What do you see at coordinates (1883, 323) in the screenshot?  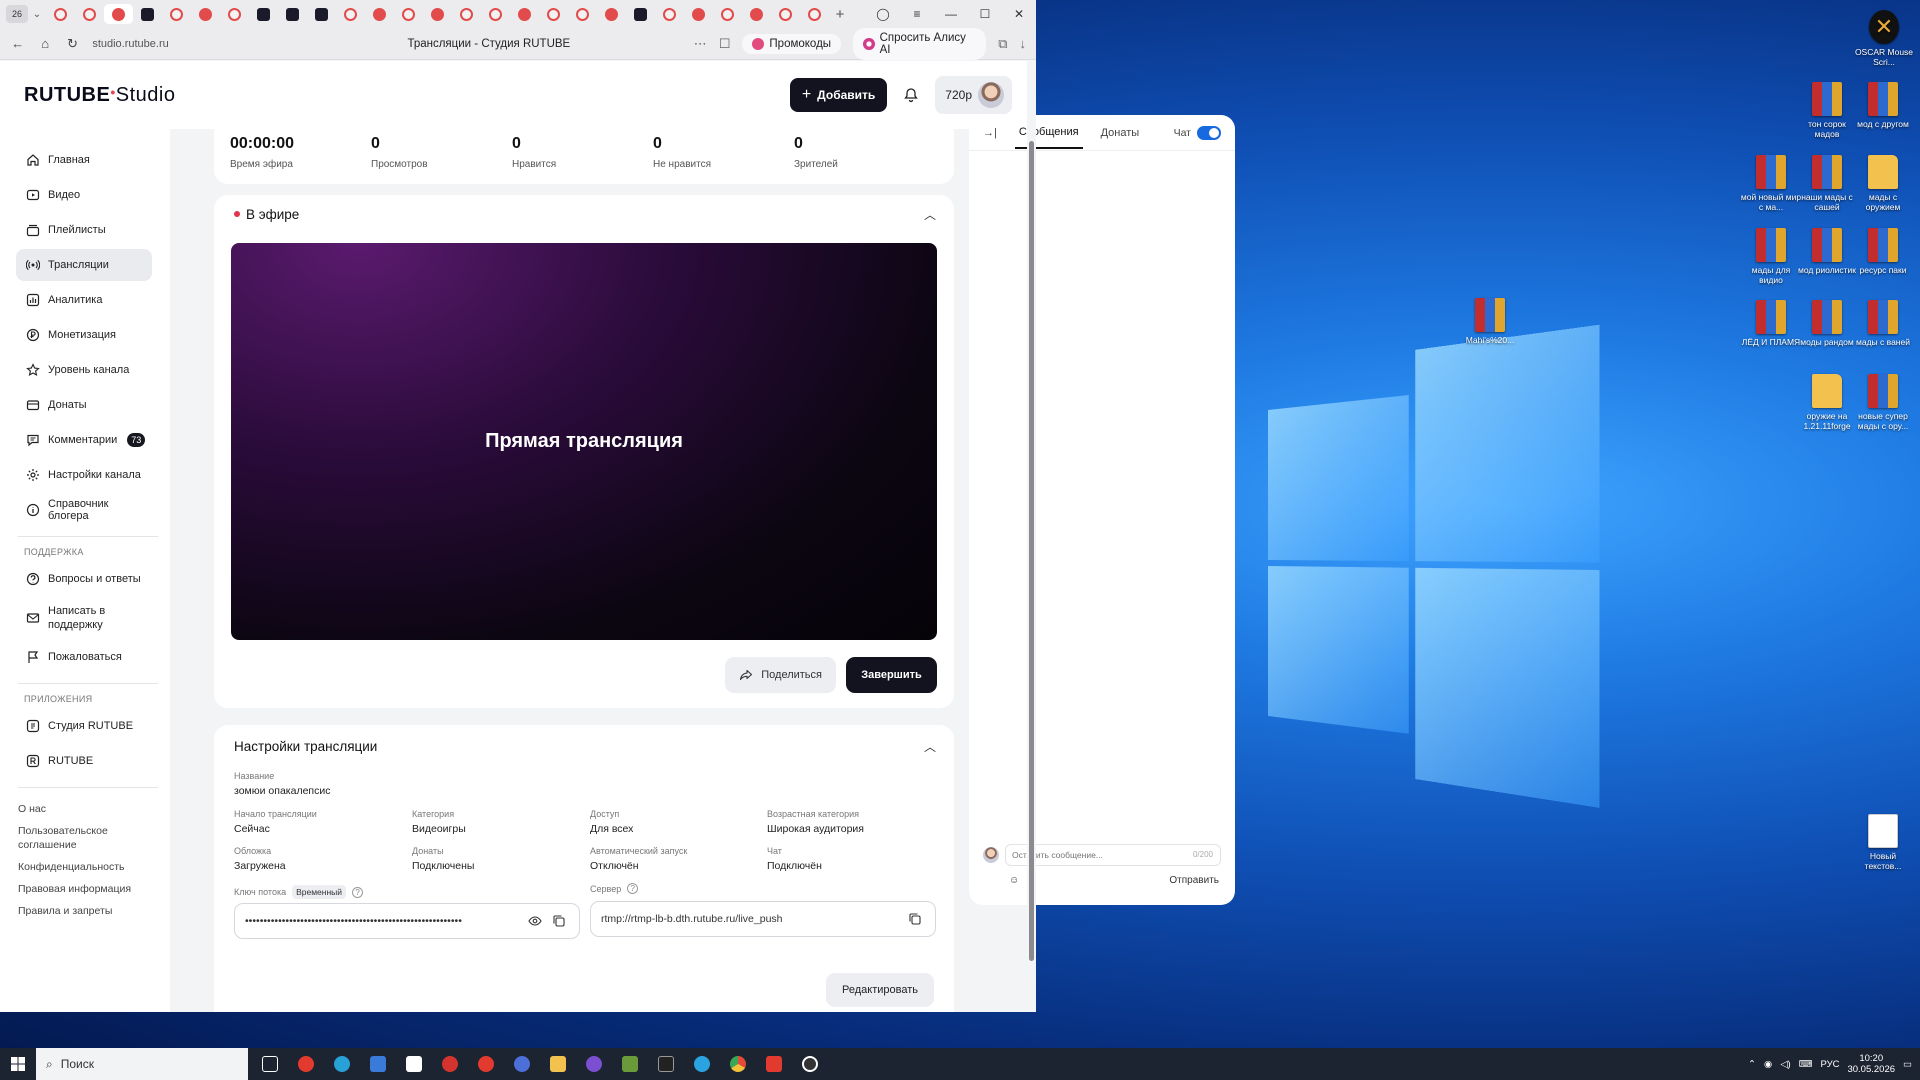 I see `desktop-icon-archive: мады с ваней` at bounding box center [1883, 323].